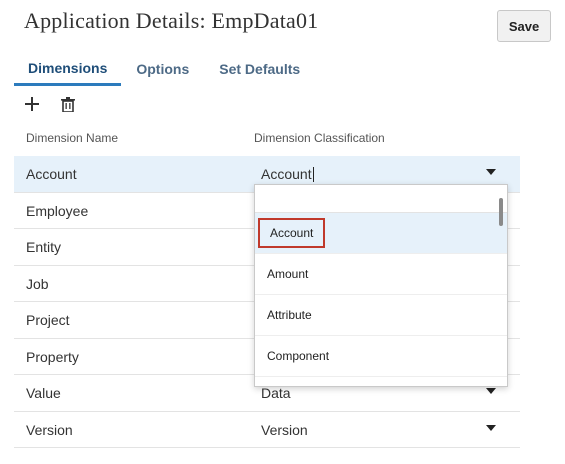  I want to click on page-title: Application Details: EmpData01, so click(171, 20).